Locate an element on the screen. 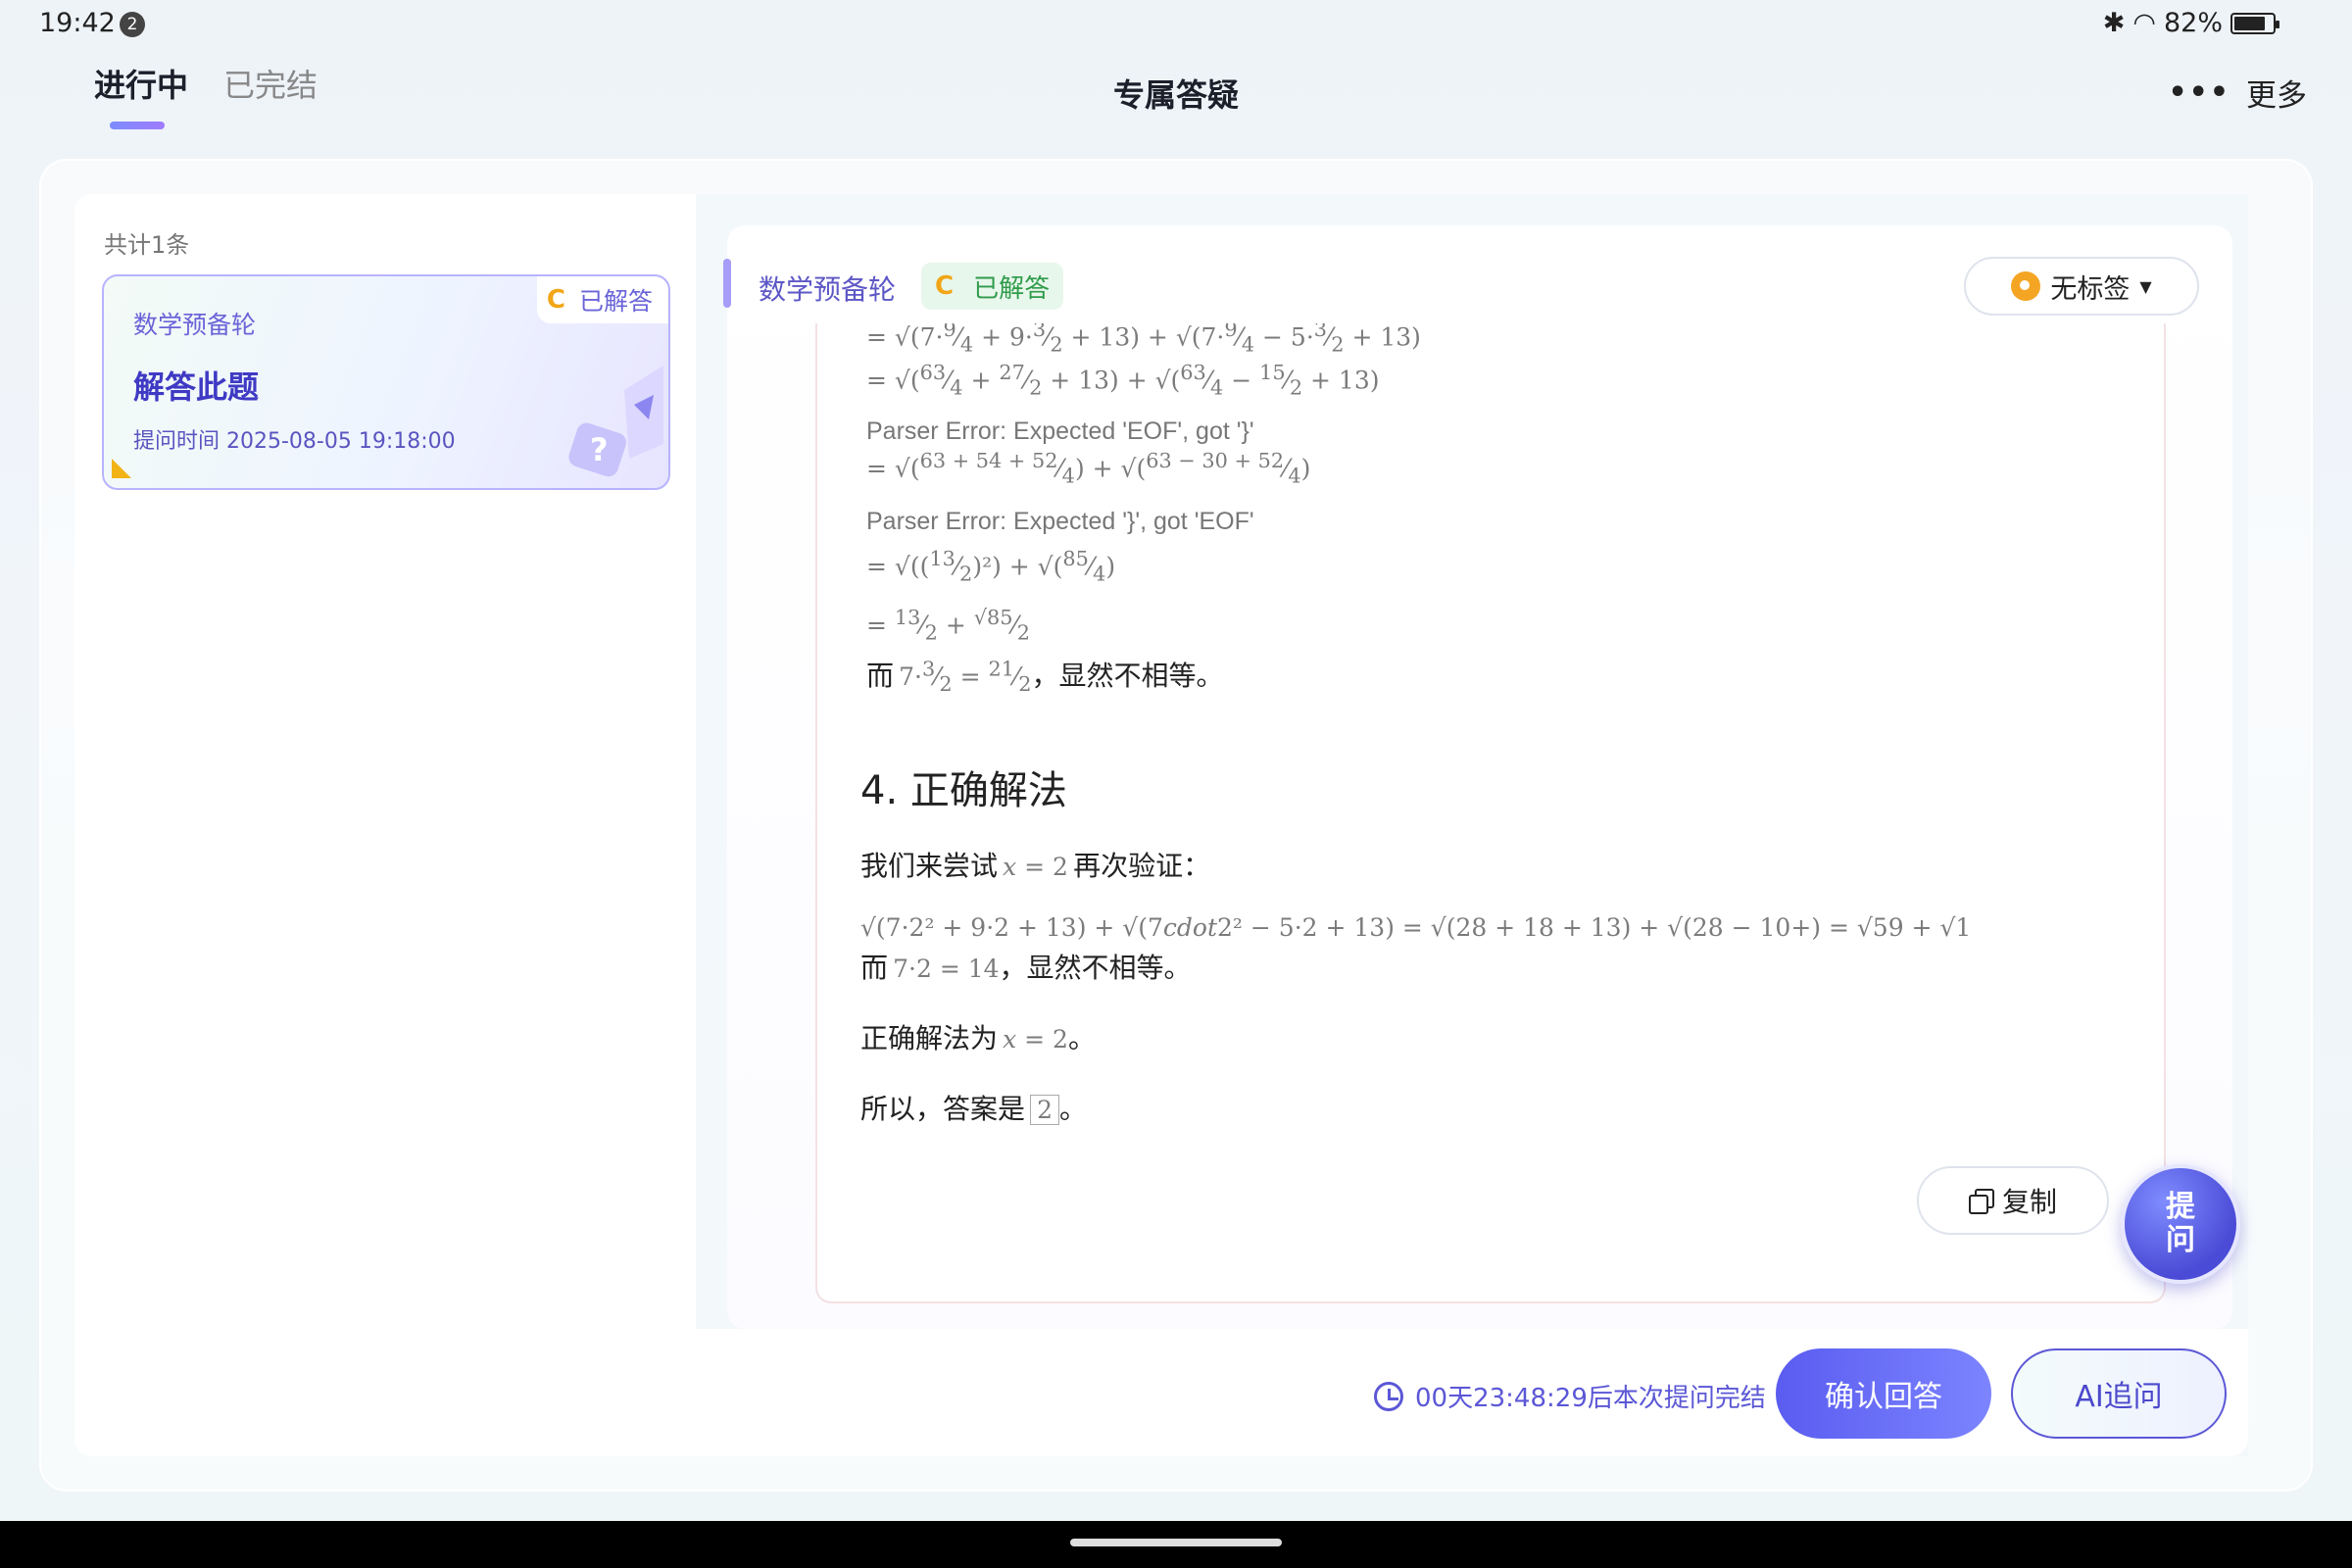 The image size is (2352, 1568). subject-accent-bar is located at coordinates (727, 283).